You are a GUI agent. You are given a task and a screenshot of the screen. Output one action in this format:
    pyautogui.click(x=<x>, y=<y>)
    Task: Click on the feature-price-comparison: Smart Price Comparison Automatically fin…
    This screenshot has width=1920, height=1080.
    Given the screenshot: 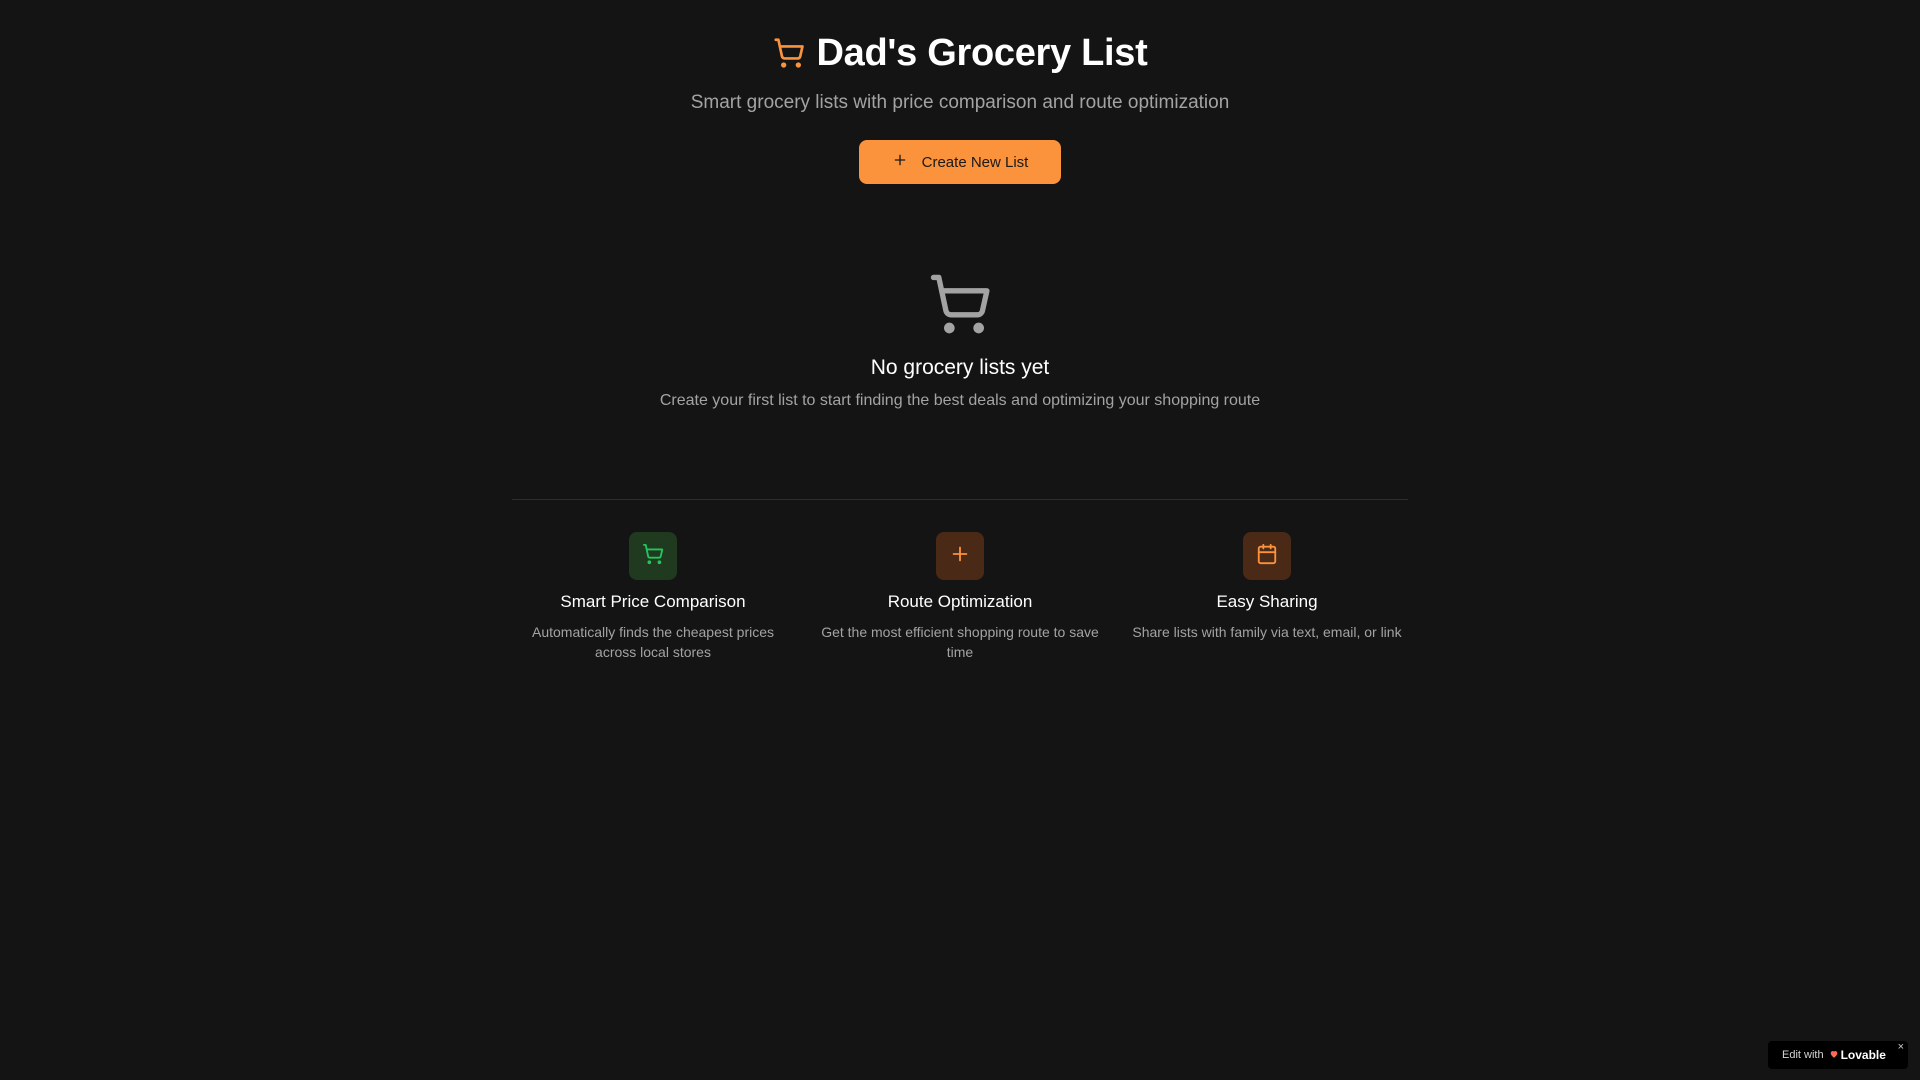 What is the action you would take?
    pyautogui.click(x=653, y=597)
    